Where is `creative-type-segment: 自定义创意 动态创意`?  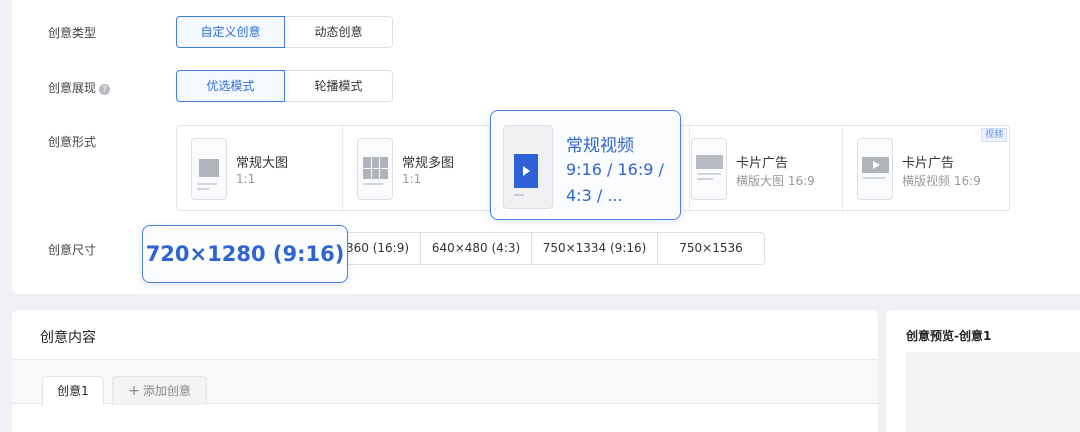
creative-type-segment: 自定义创意 动态创意 is located at coordinates (284, 32).